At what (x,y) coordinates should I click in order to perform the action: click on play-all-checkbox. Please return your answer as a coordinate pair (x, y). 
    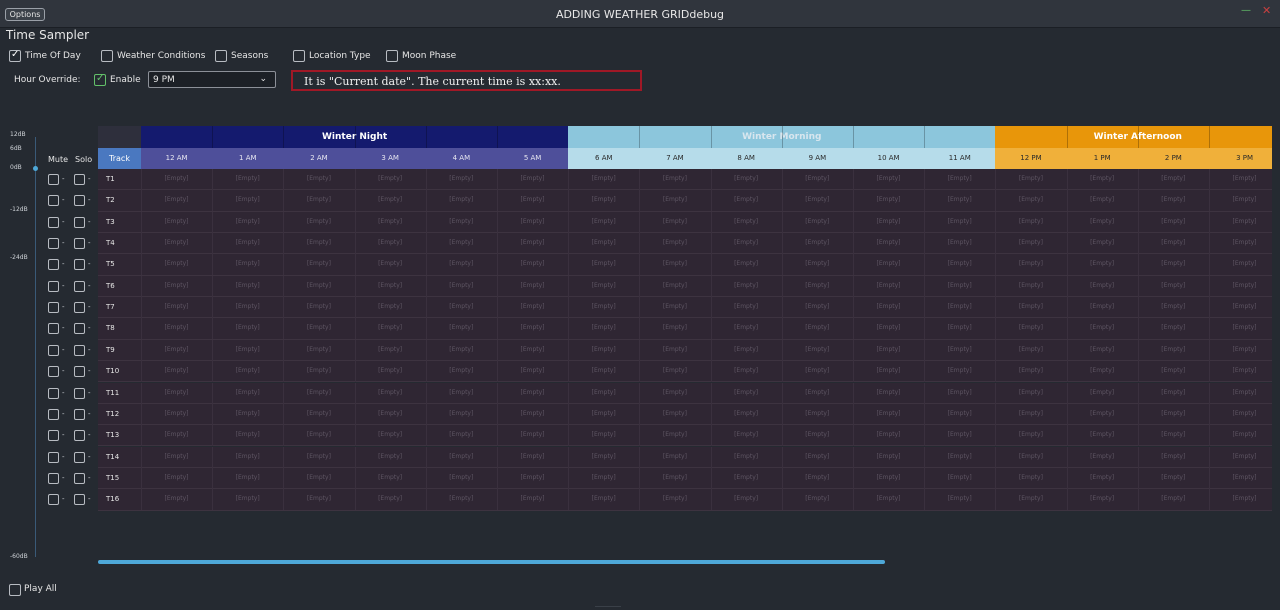
    Looking at the image, I should click on (15, 590).